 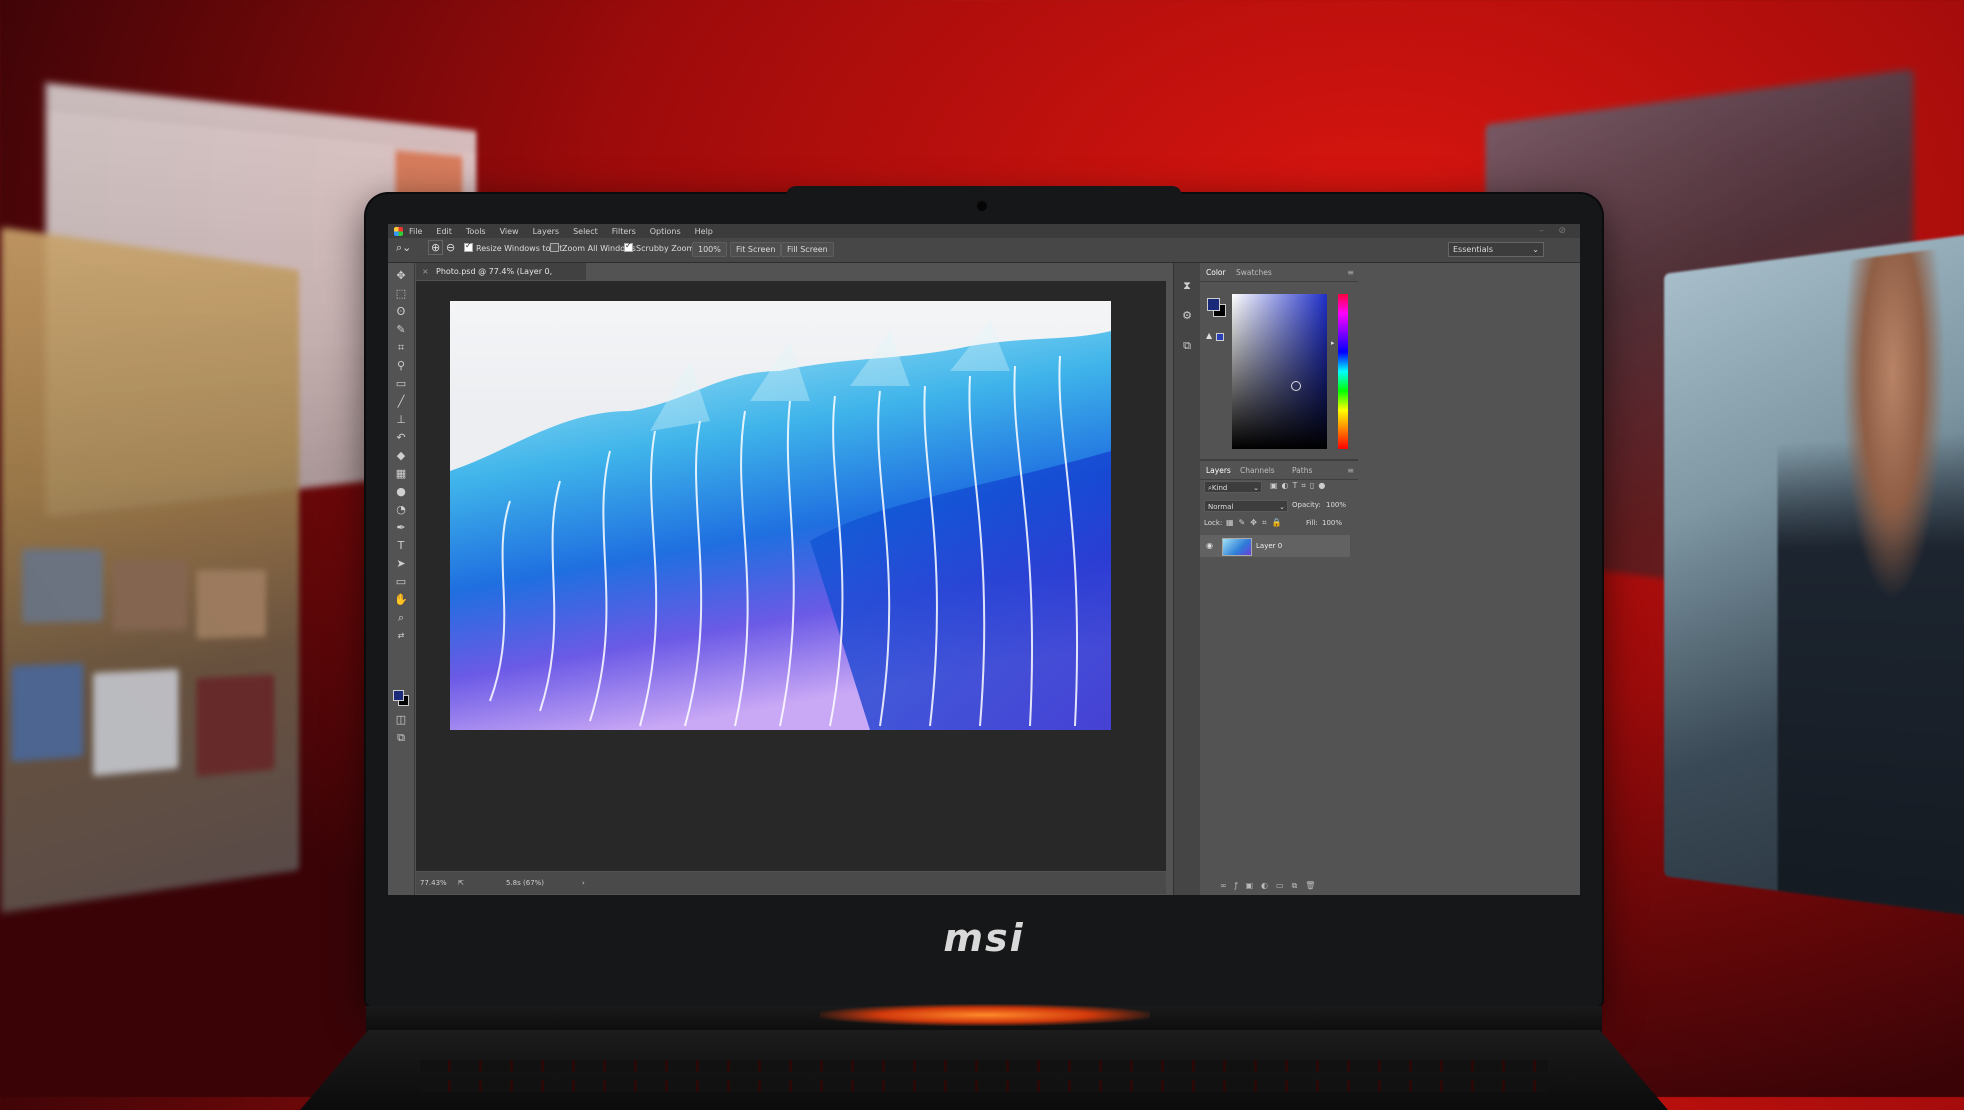 I want to click on zoom-all-windows-checkbox: Zoom All Windows, so click(x=593, y=248).